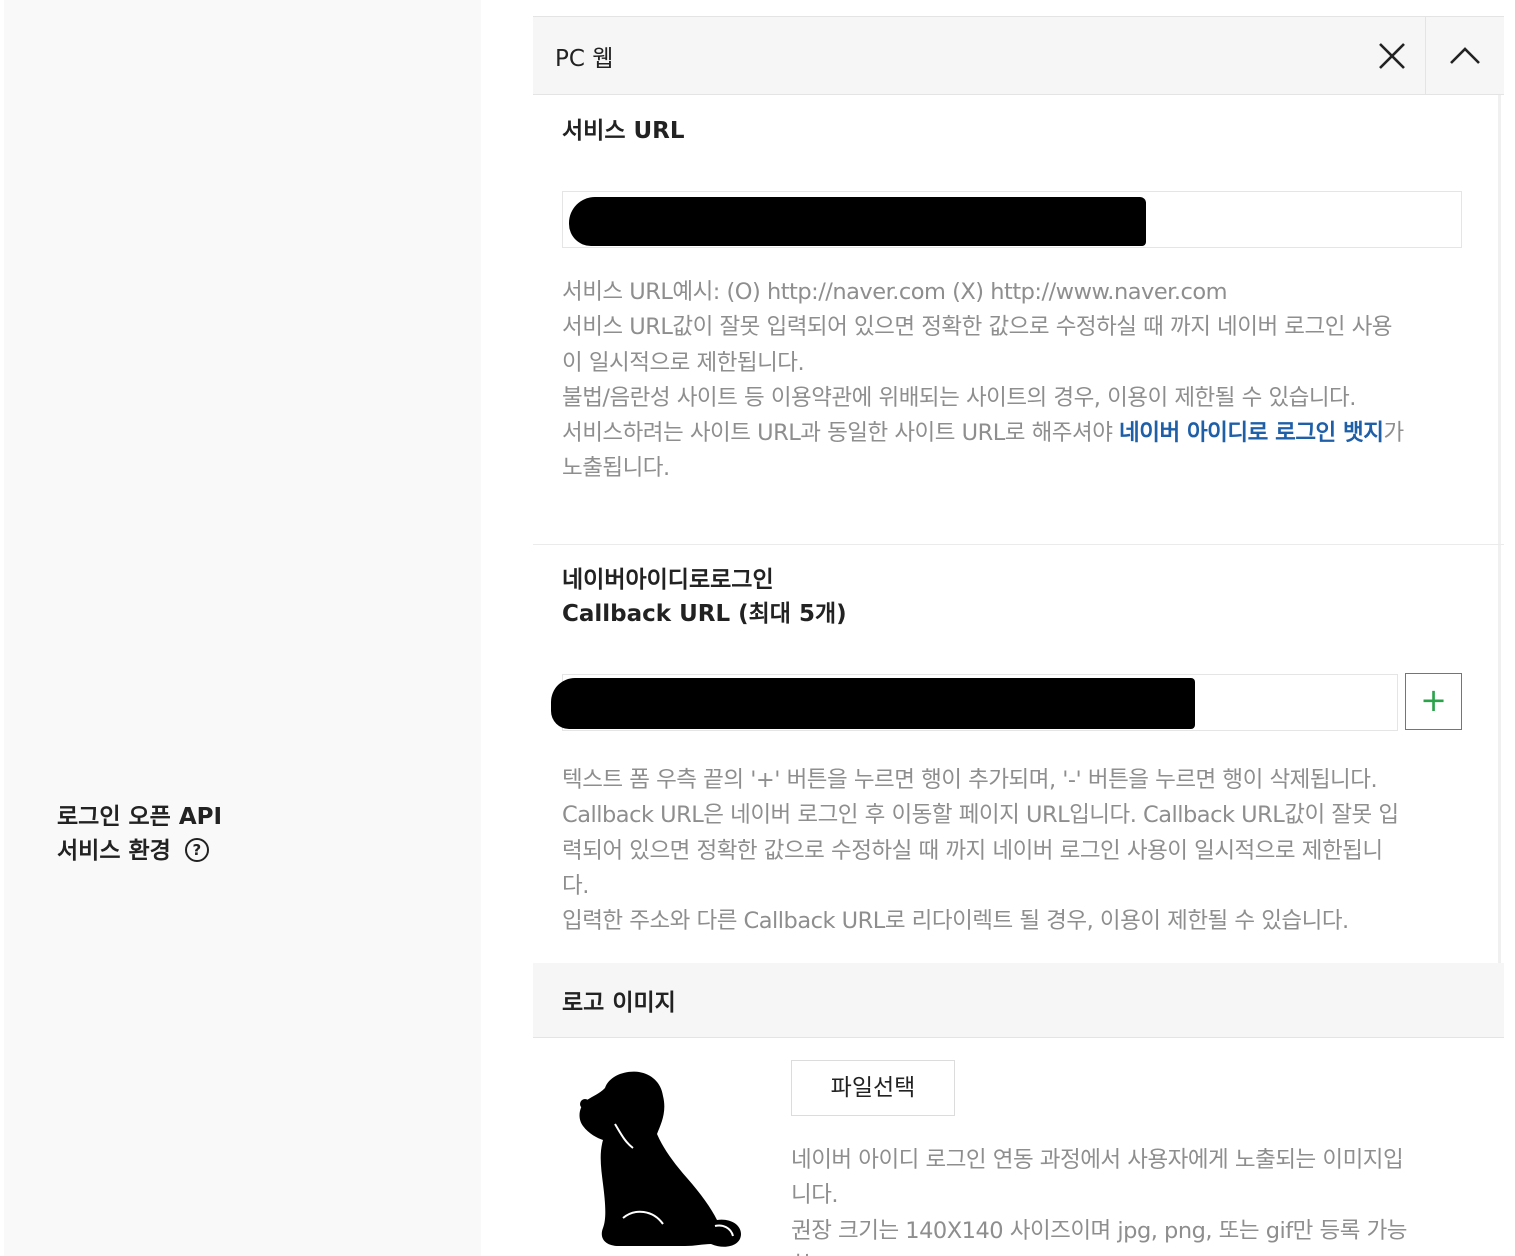 The height and width of the screenshot is (1256, 1515). What do you see at coordinates (623, 131) in the screenshot?
I see `service-url-title: 서비스 URL` at bounding box center [623, 131].